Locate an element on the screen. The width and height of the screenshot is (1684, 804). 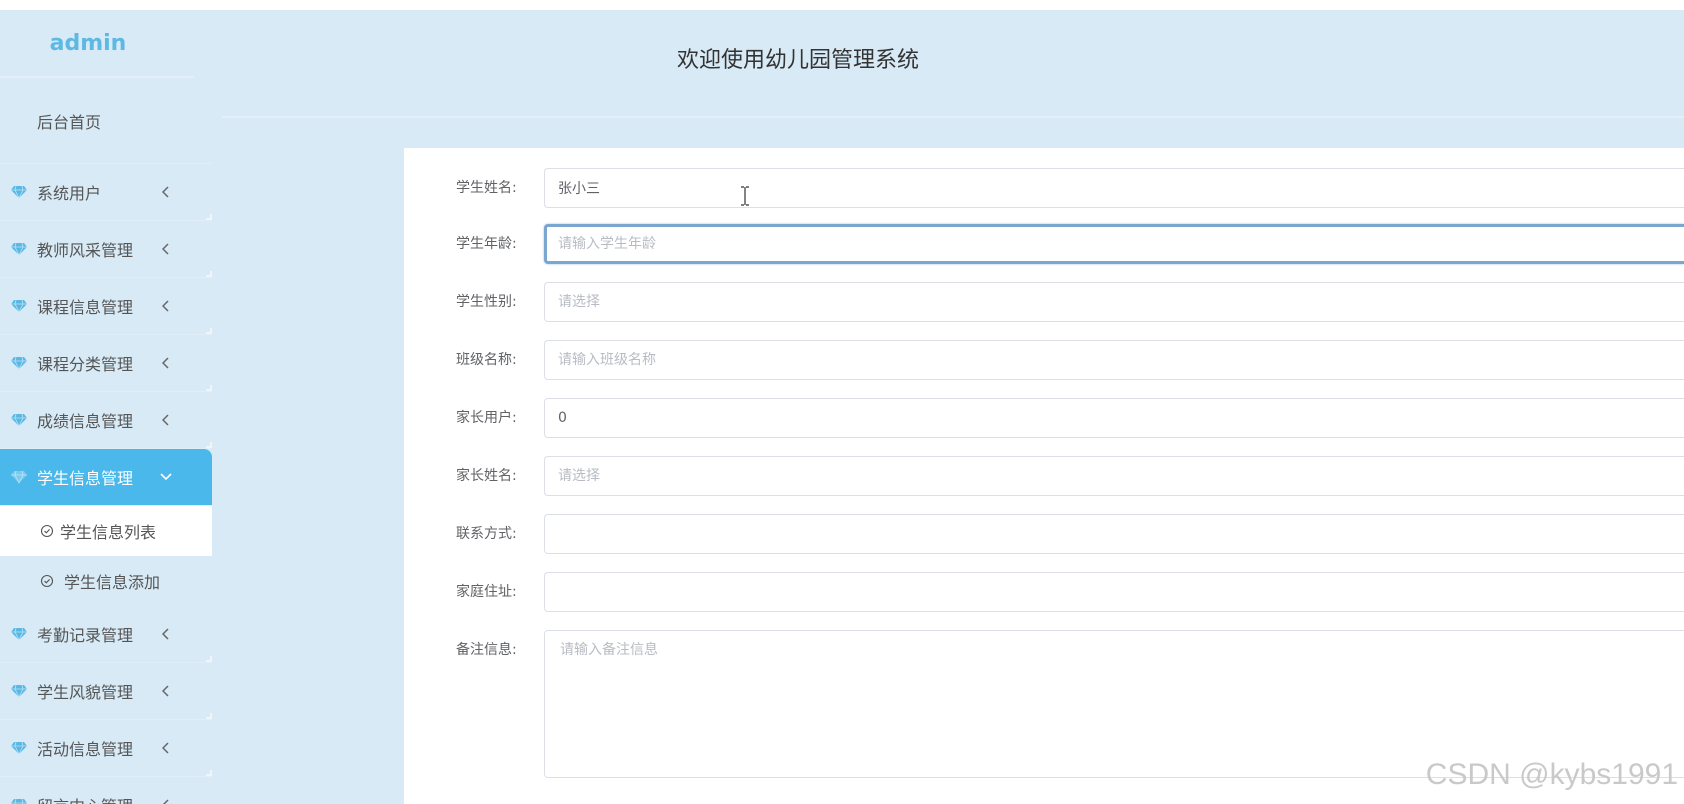
sidebar-subitem-label: 学生信息列表 is located at coordinates (108, 532).